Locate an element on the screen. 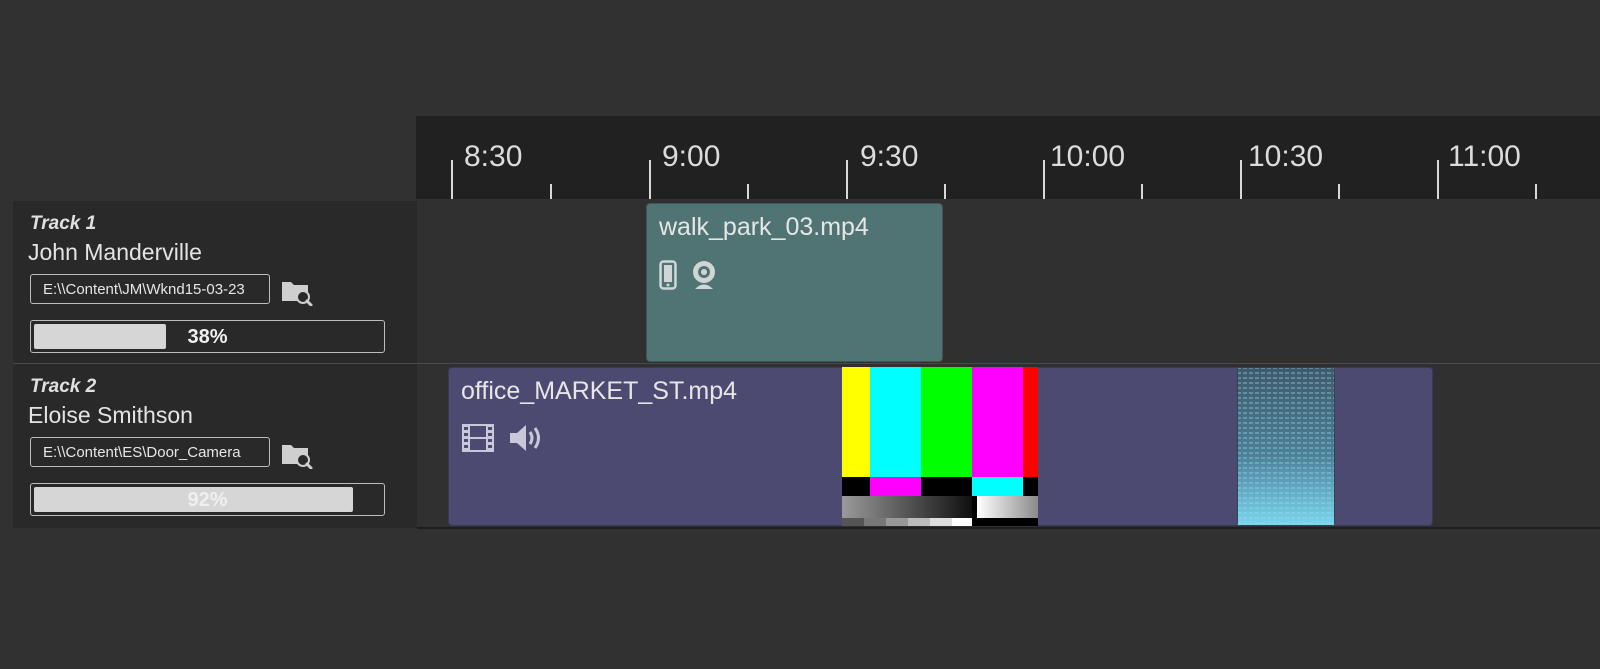  track-user-name: John Manderville is located at coordinates (115, 252).